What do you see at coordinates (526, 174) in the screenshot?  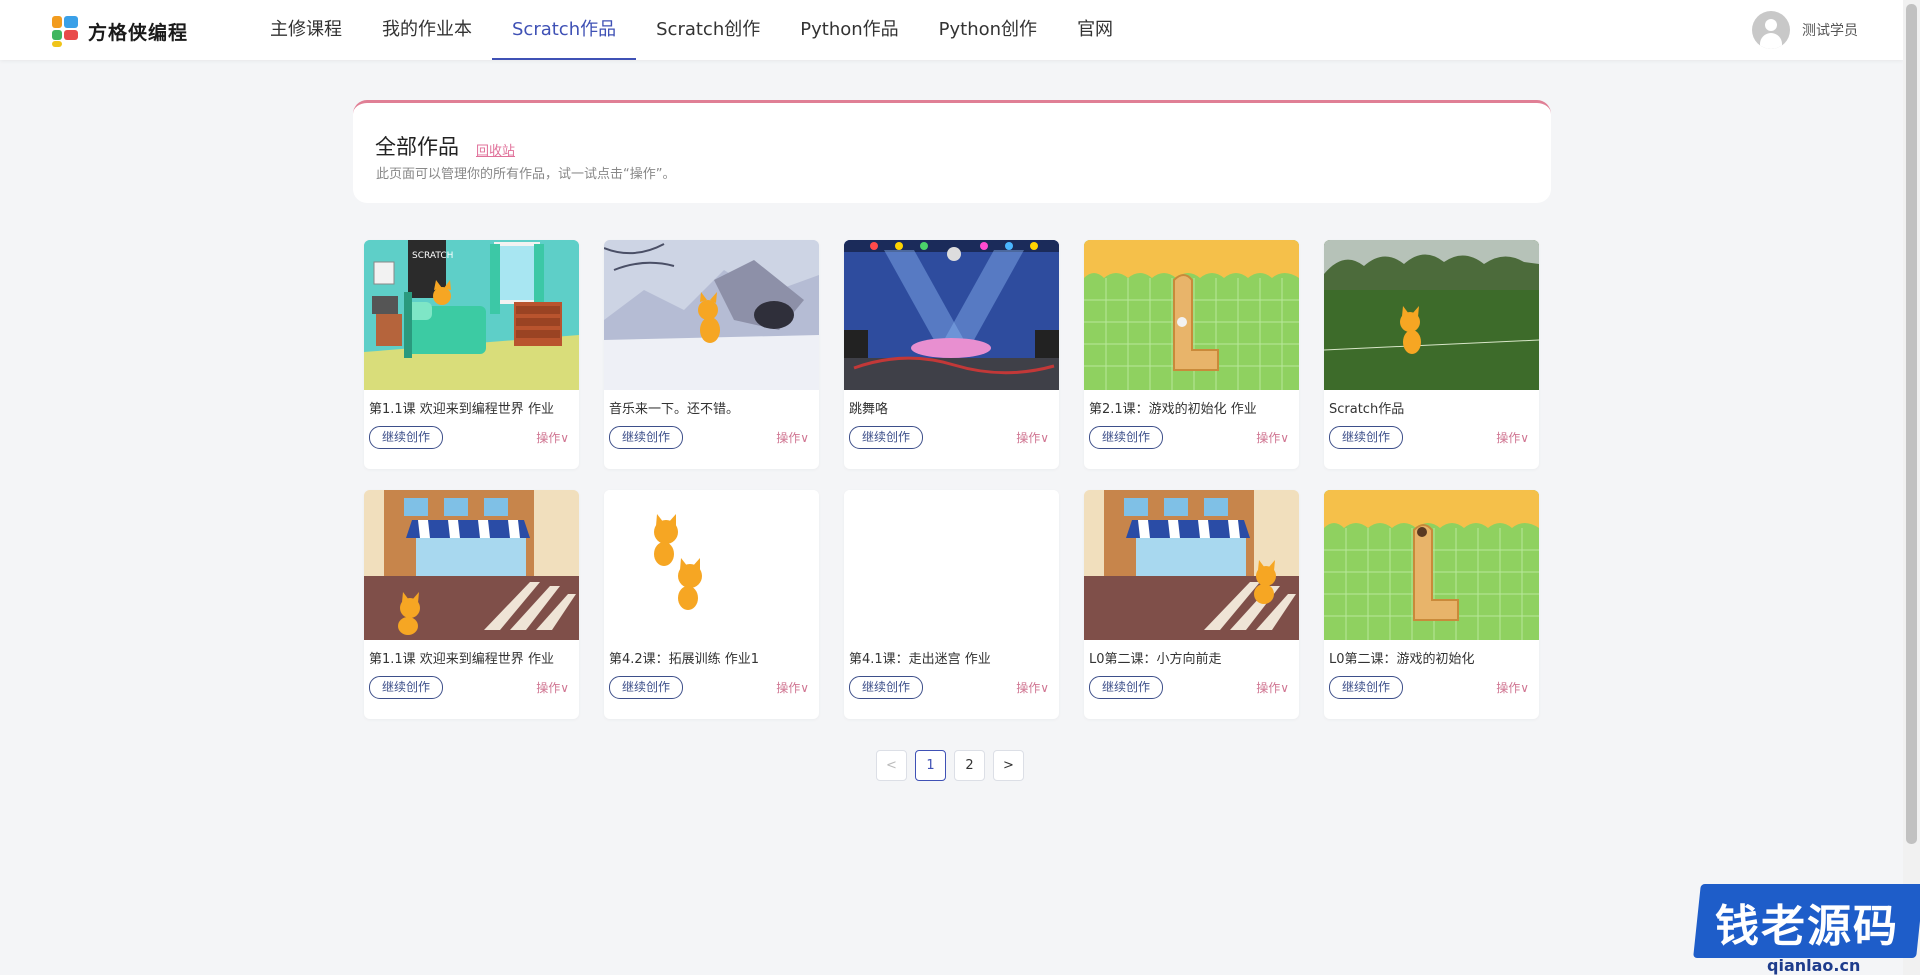 I see `page-subtitle: 此页面可以管理你的所有作品，试一试点击“操作”。` at bounding box center [526, 174].